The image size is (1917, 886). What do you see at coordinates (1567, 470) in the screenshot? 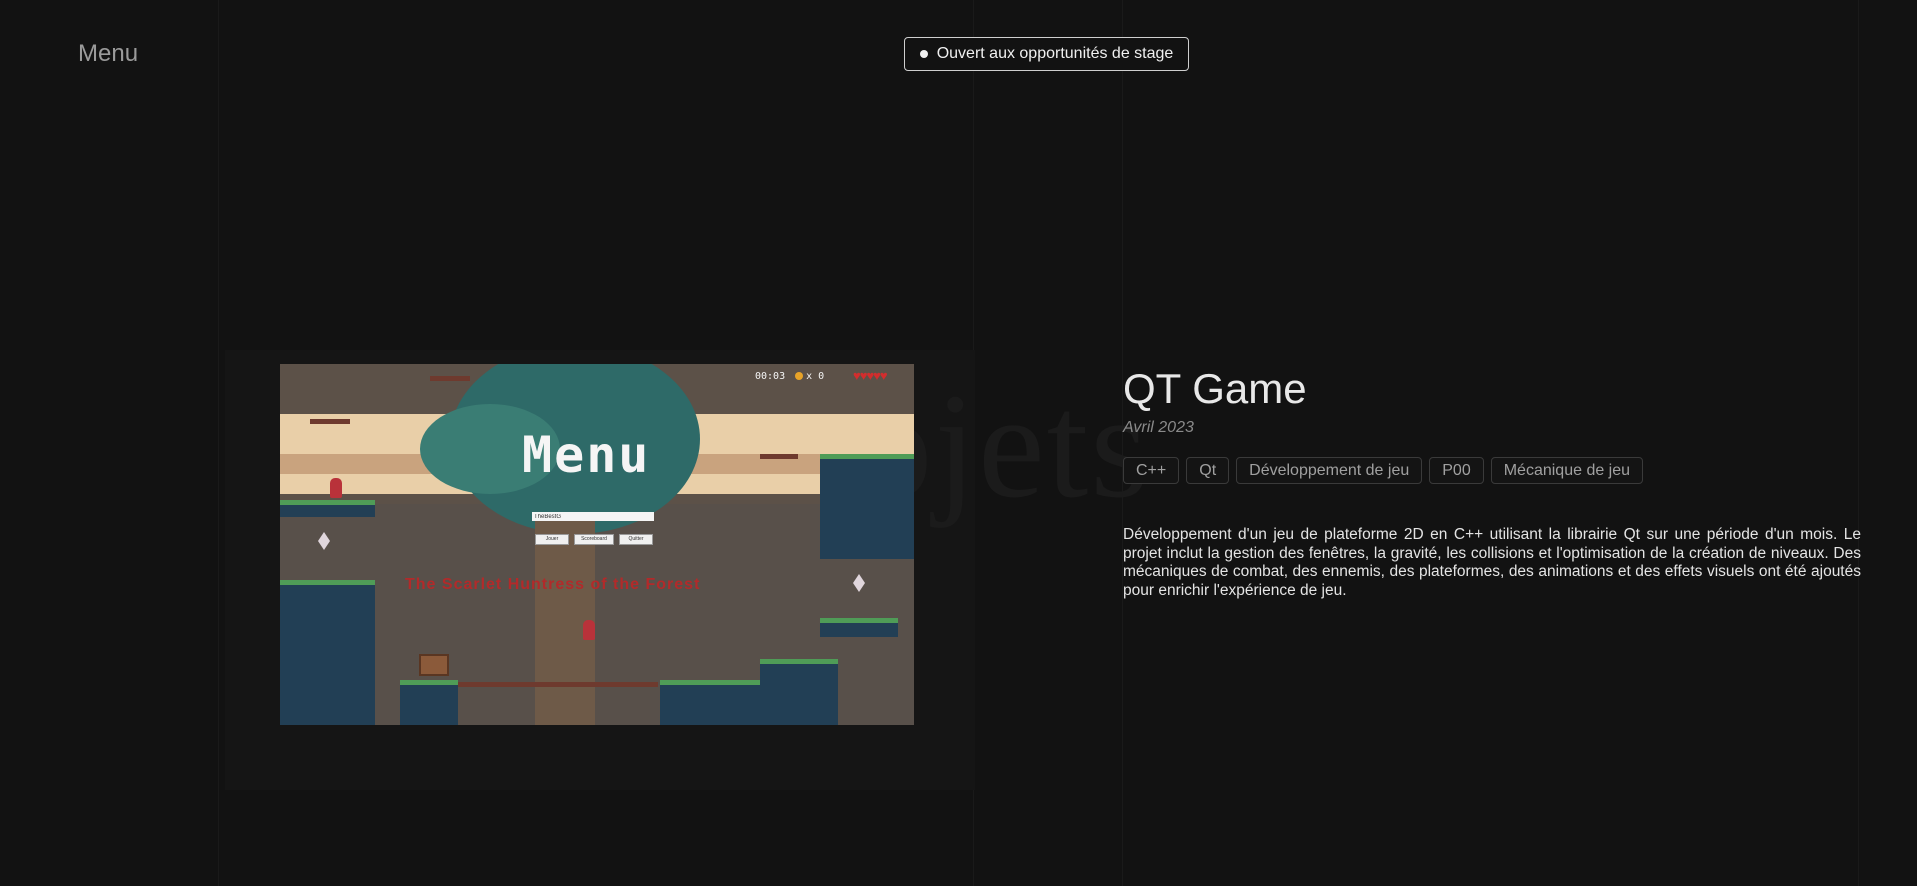
I see `tag-game-mechanics: Mécanique de jeu` at bounding box center [1567, 470].